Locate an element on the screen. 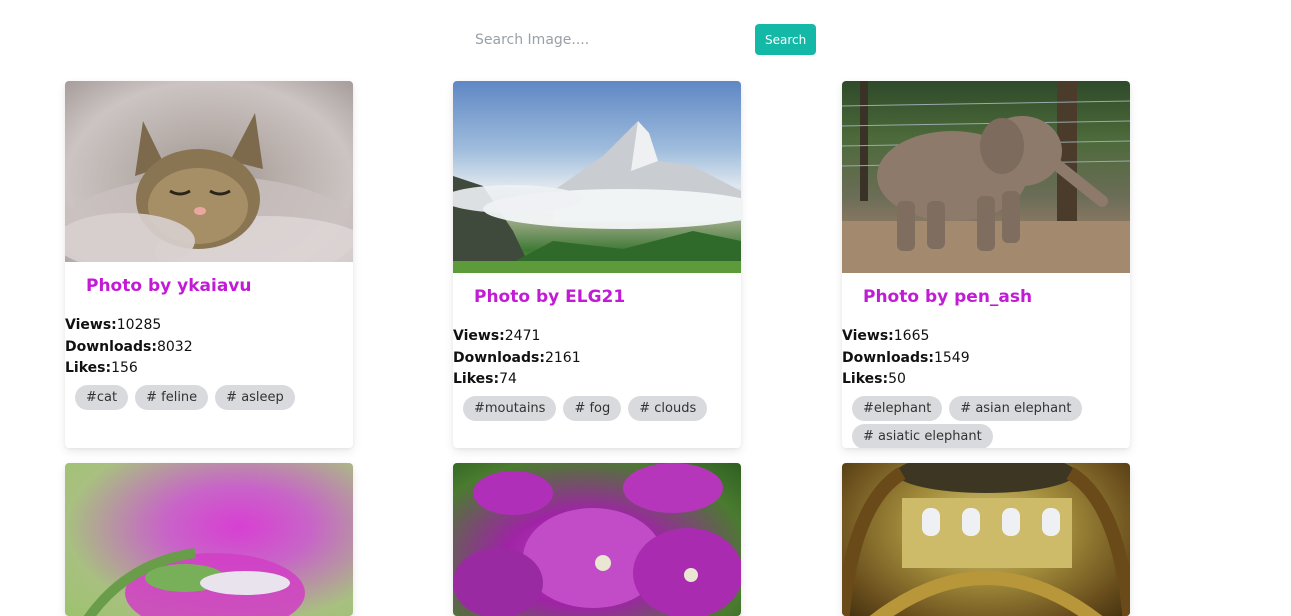 The image size is (1291, 616). downloads-value: 1549 is located at coordinates (951, 357).